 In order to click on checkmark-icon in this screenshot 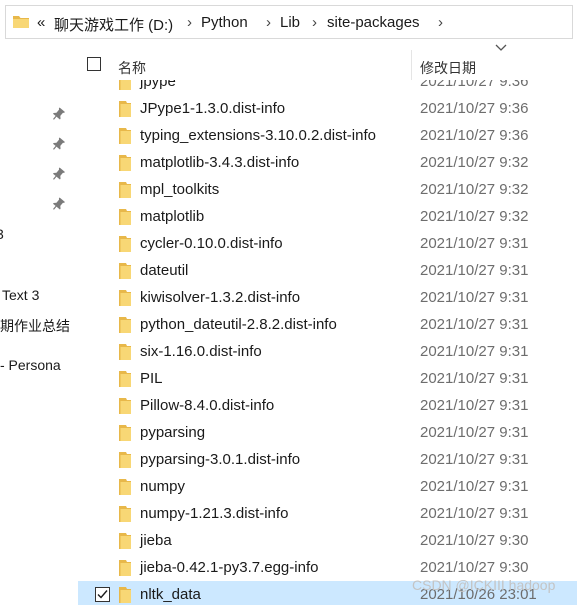, I will do `click(102, 594)`.